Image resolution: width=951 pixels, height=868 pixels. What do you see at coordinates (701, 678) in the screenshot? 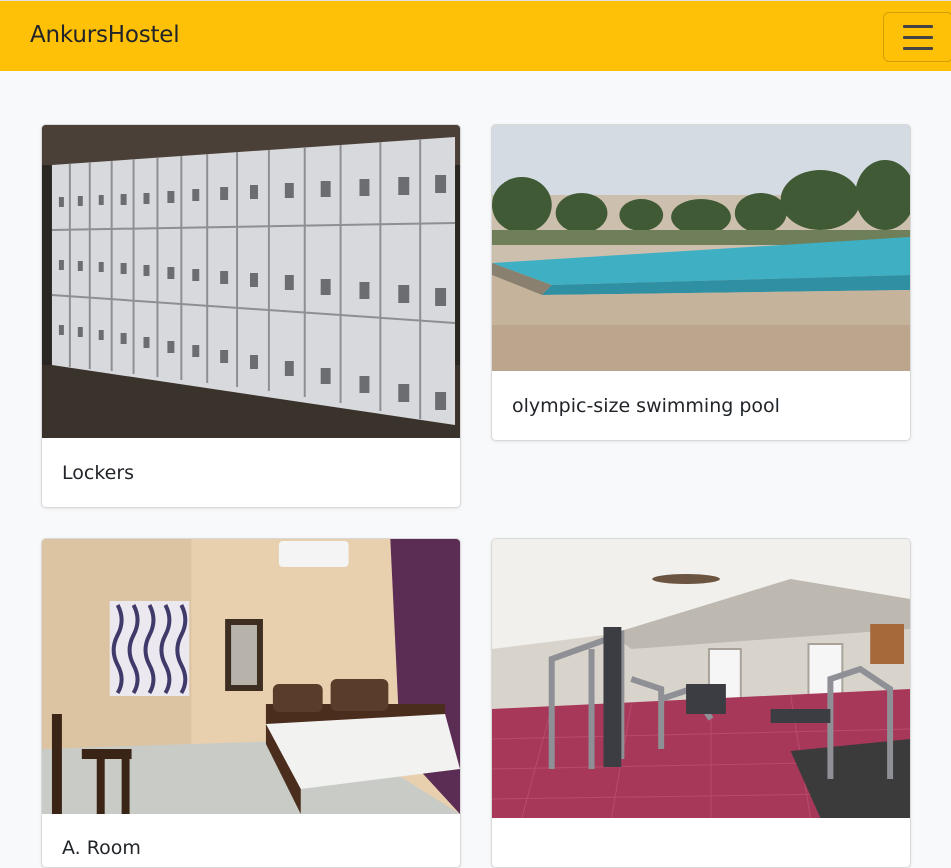
I see `gym-photo` at bounding box center [701, 678].